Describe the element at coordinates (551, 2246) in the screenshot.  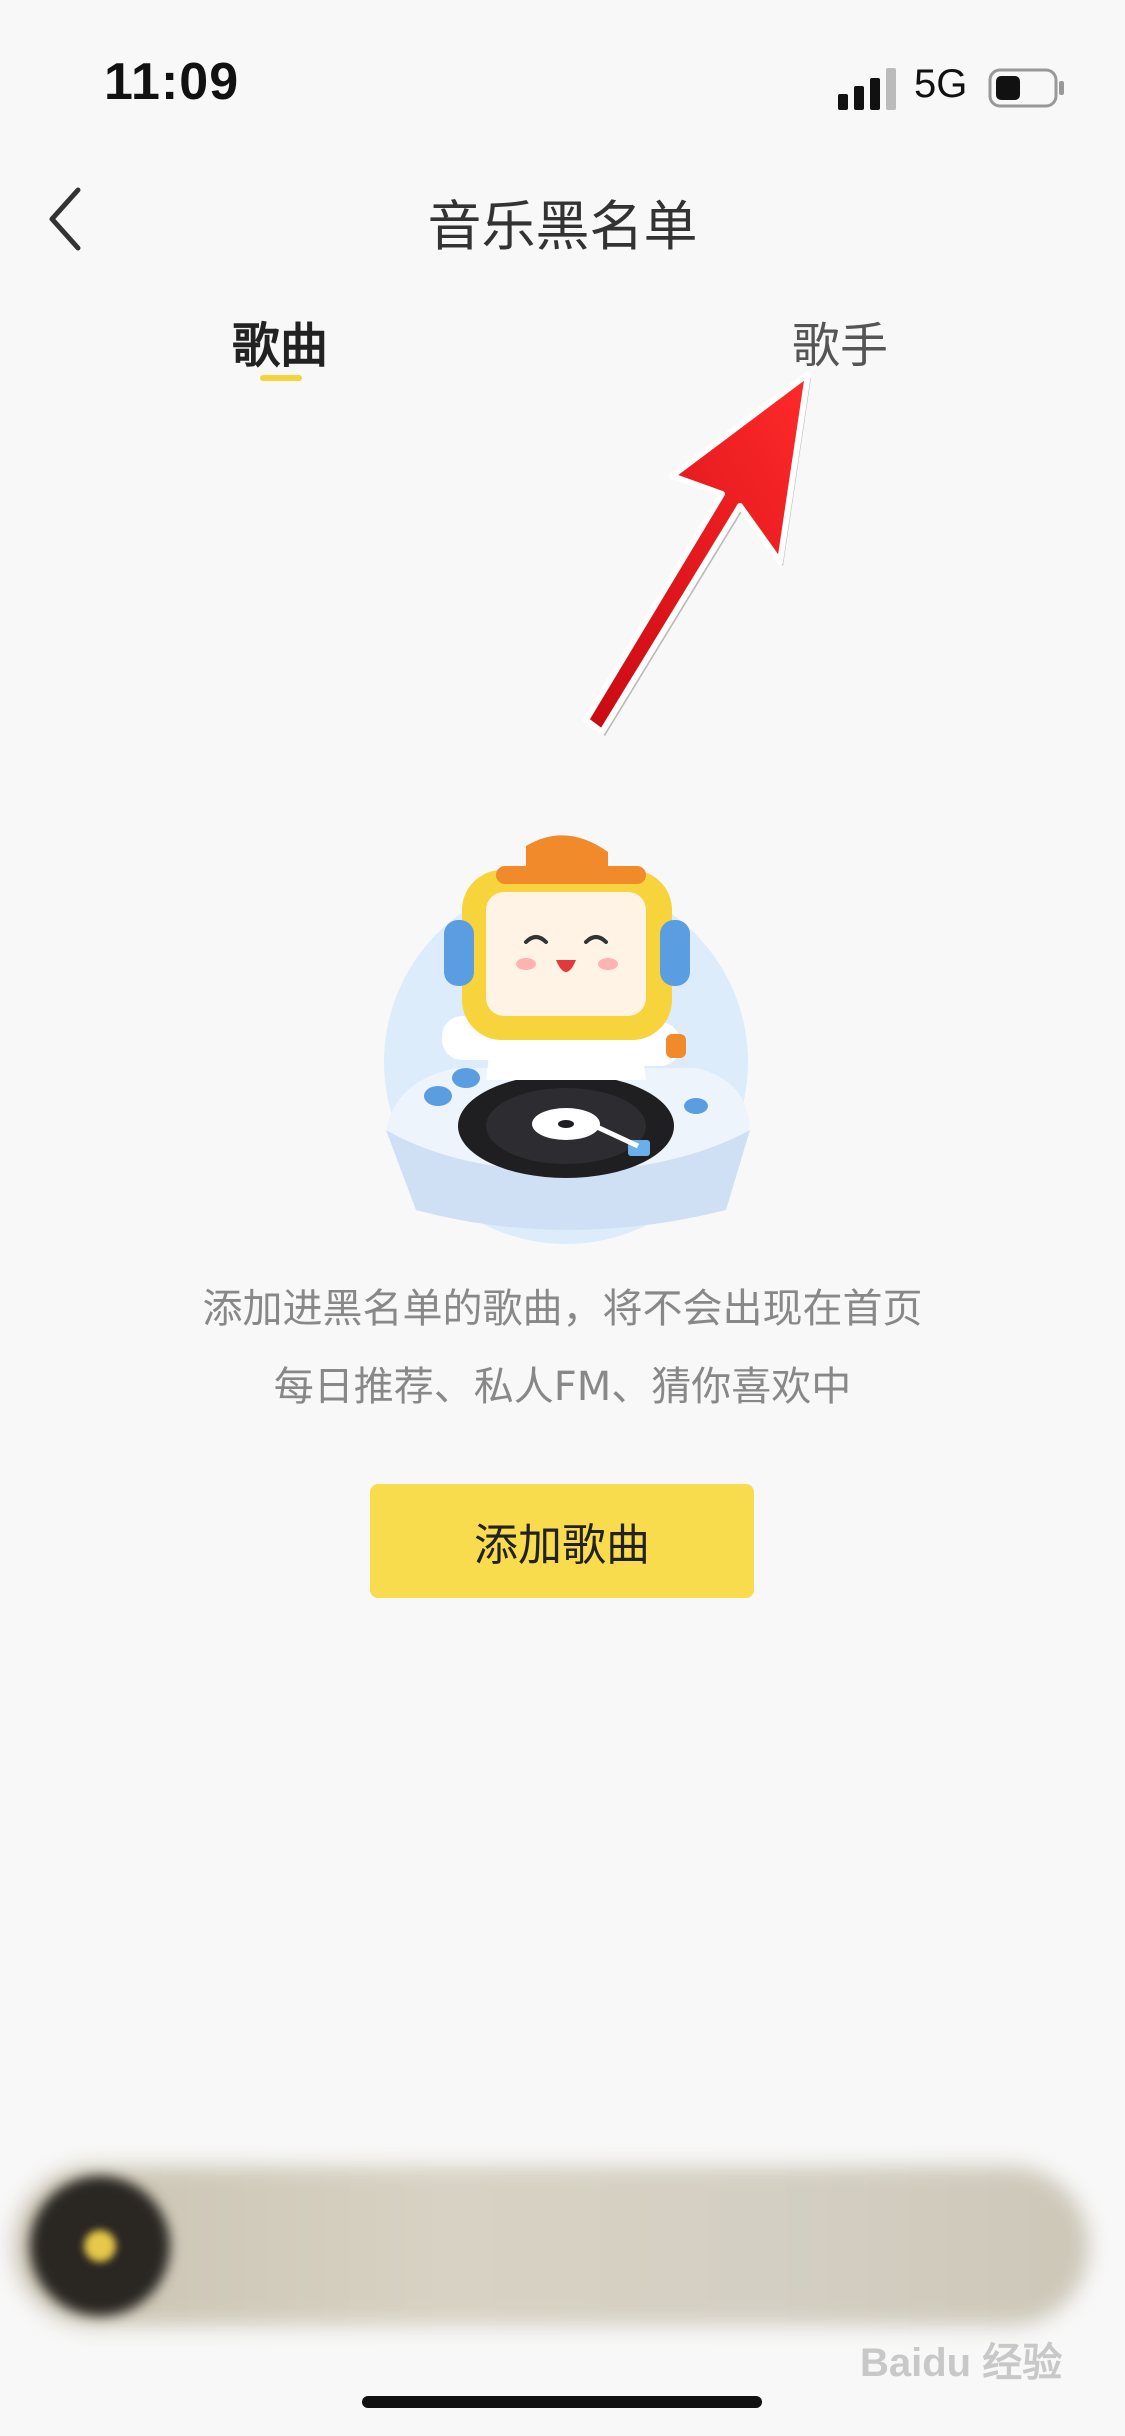
I see `mini-player-bar` at that location.